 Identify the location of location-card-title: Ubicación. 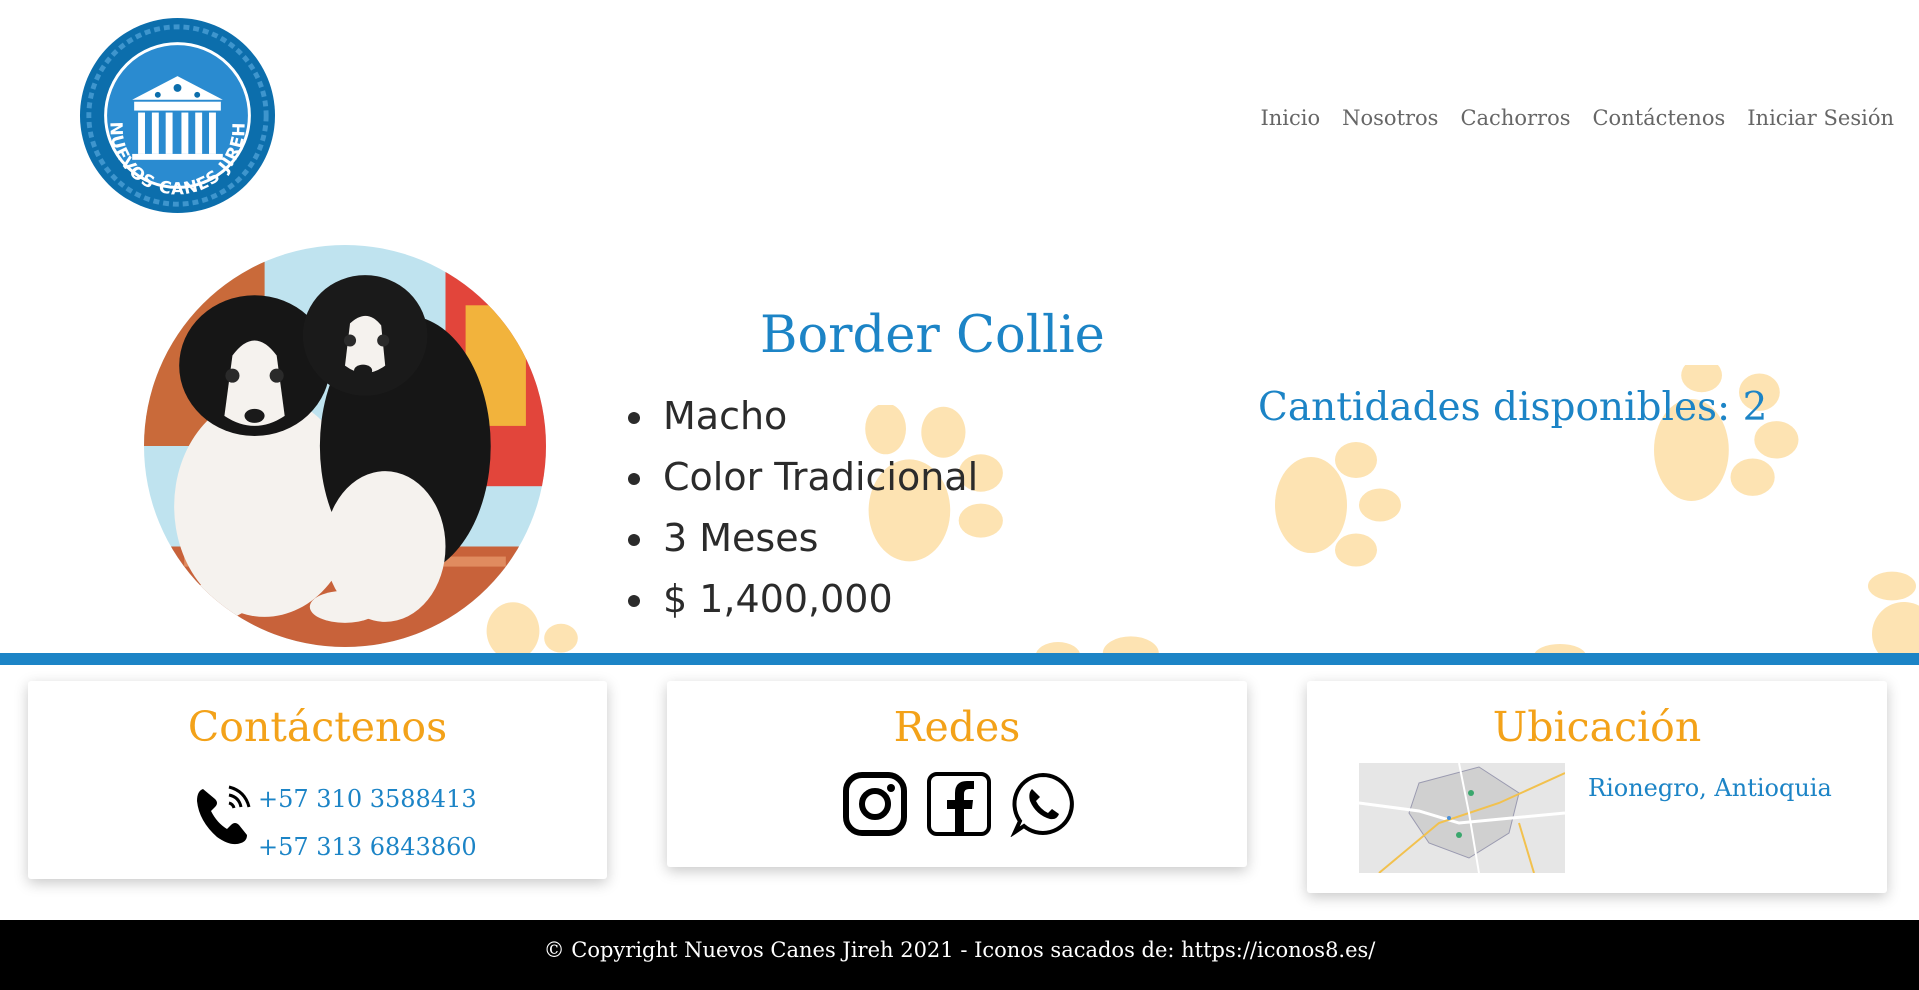
(1597, 727).